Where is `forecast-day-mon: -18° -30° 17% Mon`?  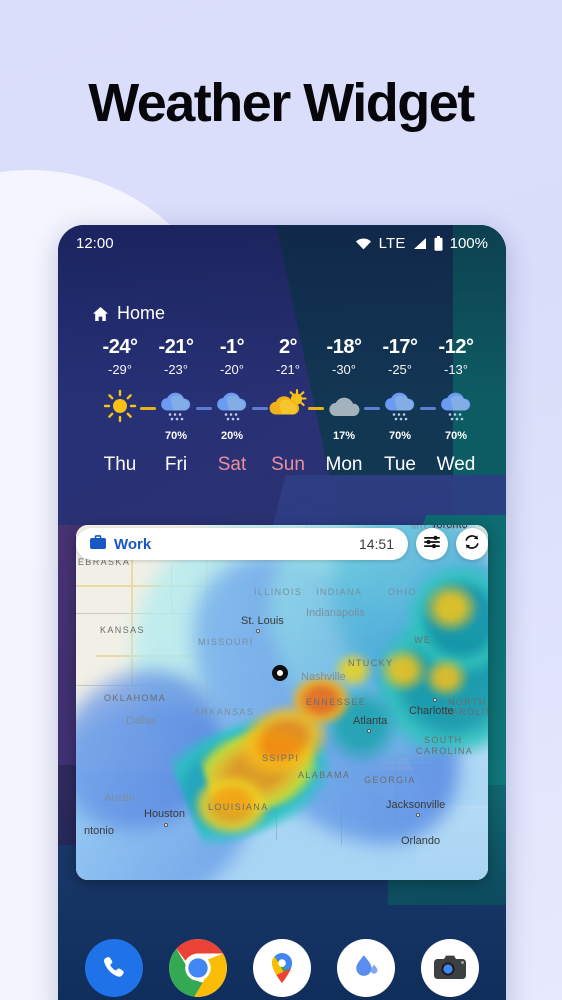
forecast-day-mon: -18° -30° 17% Mon is located at coordinates (348, 406).